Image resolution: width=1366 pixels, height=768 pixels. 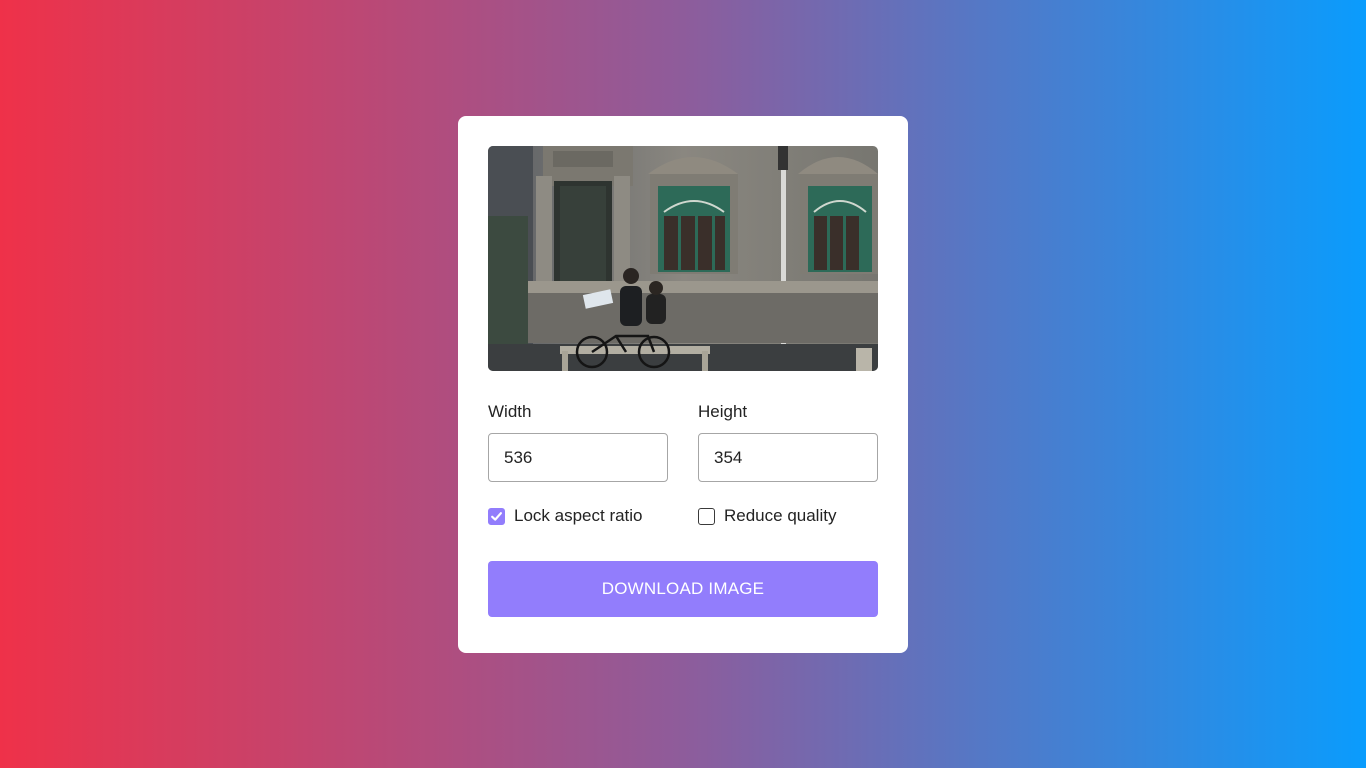 I want to click on lock-aspect-ratio-checkbox: Lock aspect ratio, so click(x=593, y=516).